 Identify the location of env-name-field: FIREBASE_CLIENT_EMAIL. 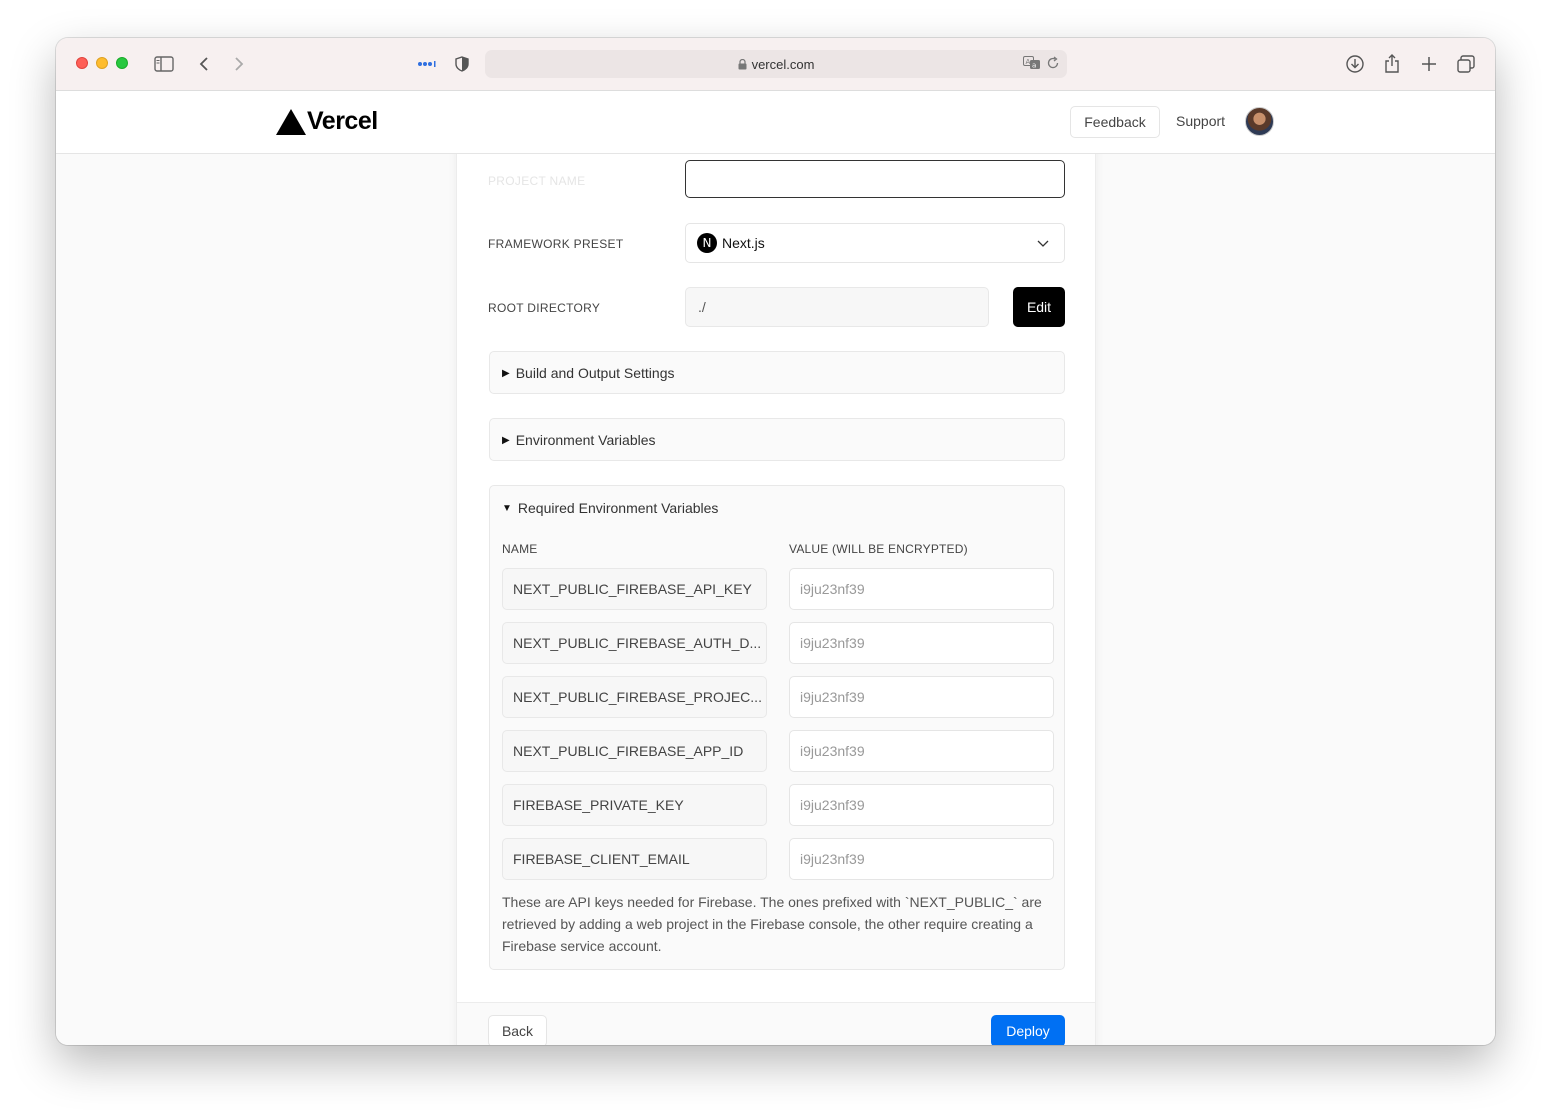
(634, 859).